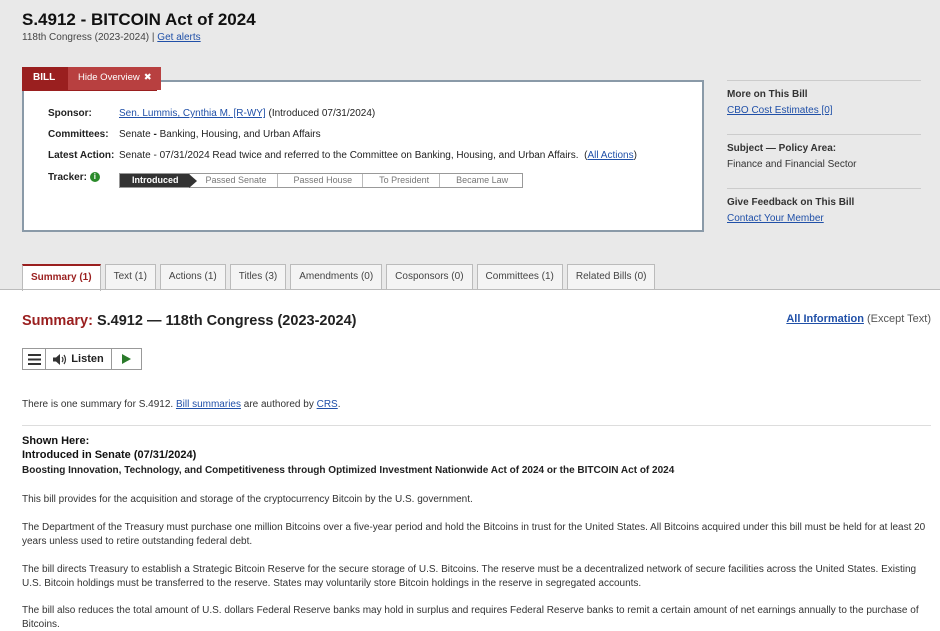 The image size is (940, 631). I want to click on summary-heading-prefix: Summary:, so click(57, 321).